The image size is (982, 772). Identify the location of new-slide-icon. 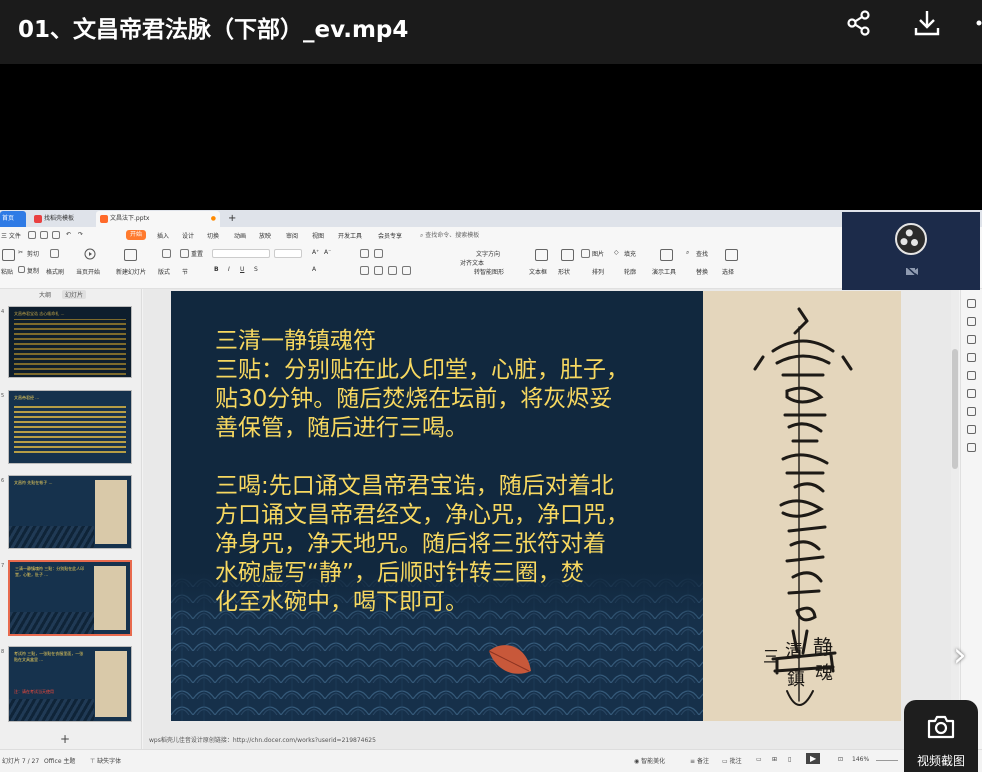
(130, 255).